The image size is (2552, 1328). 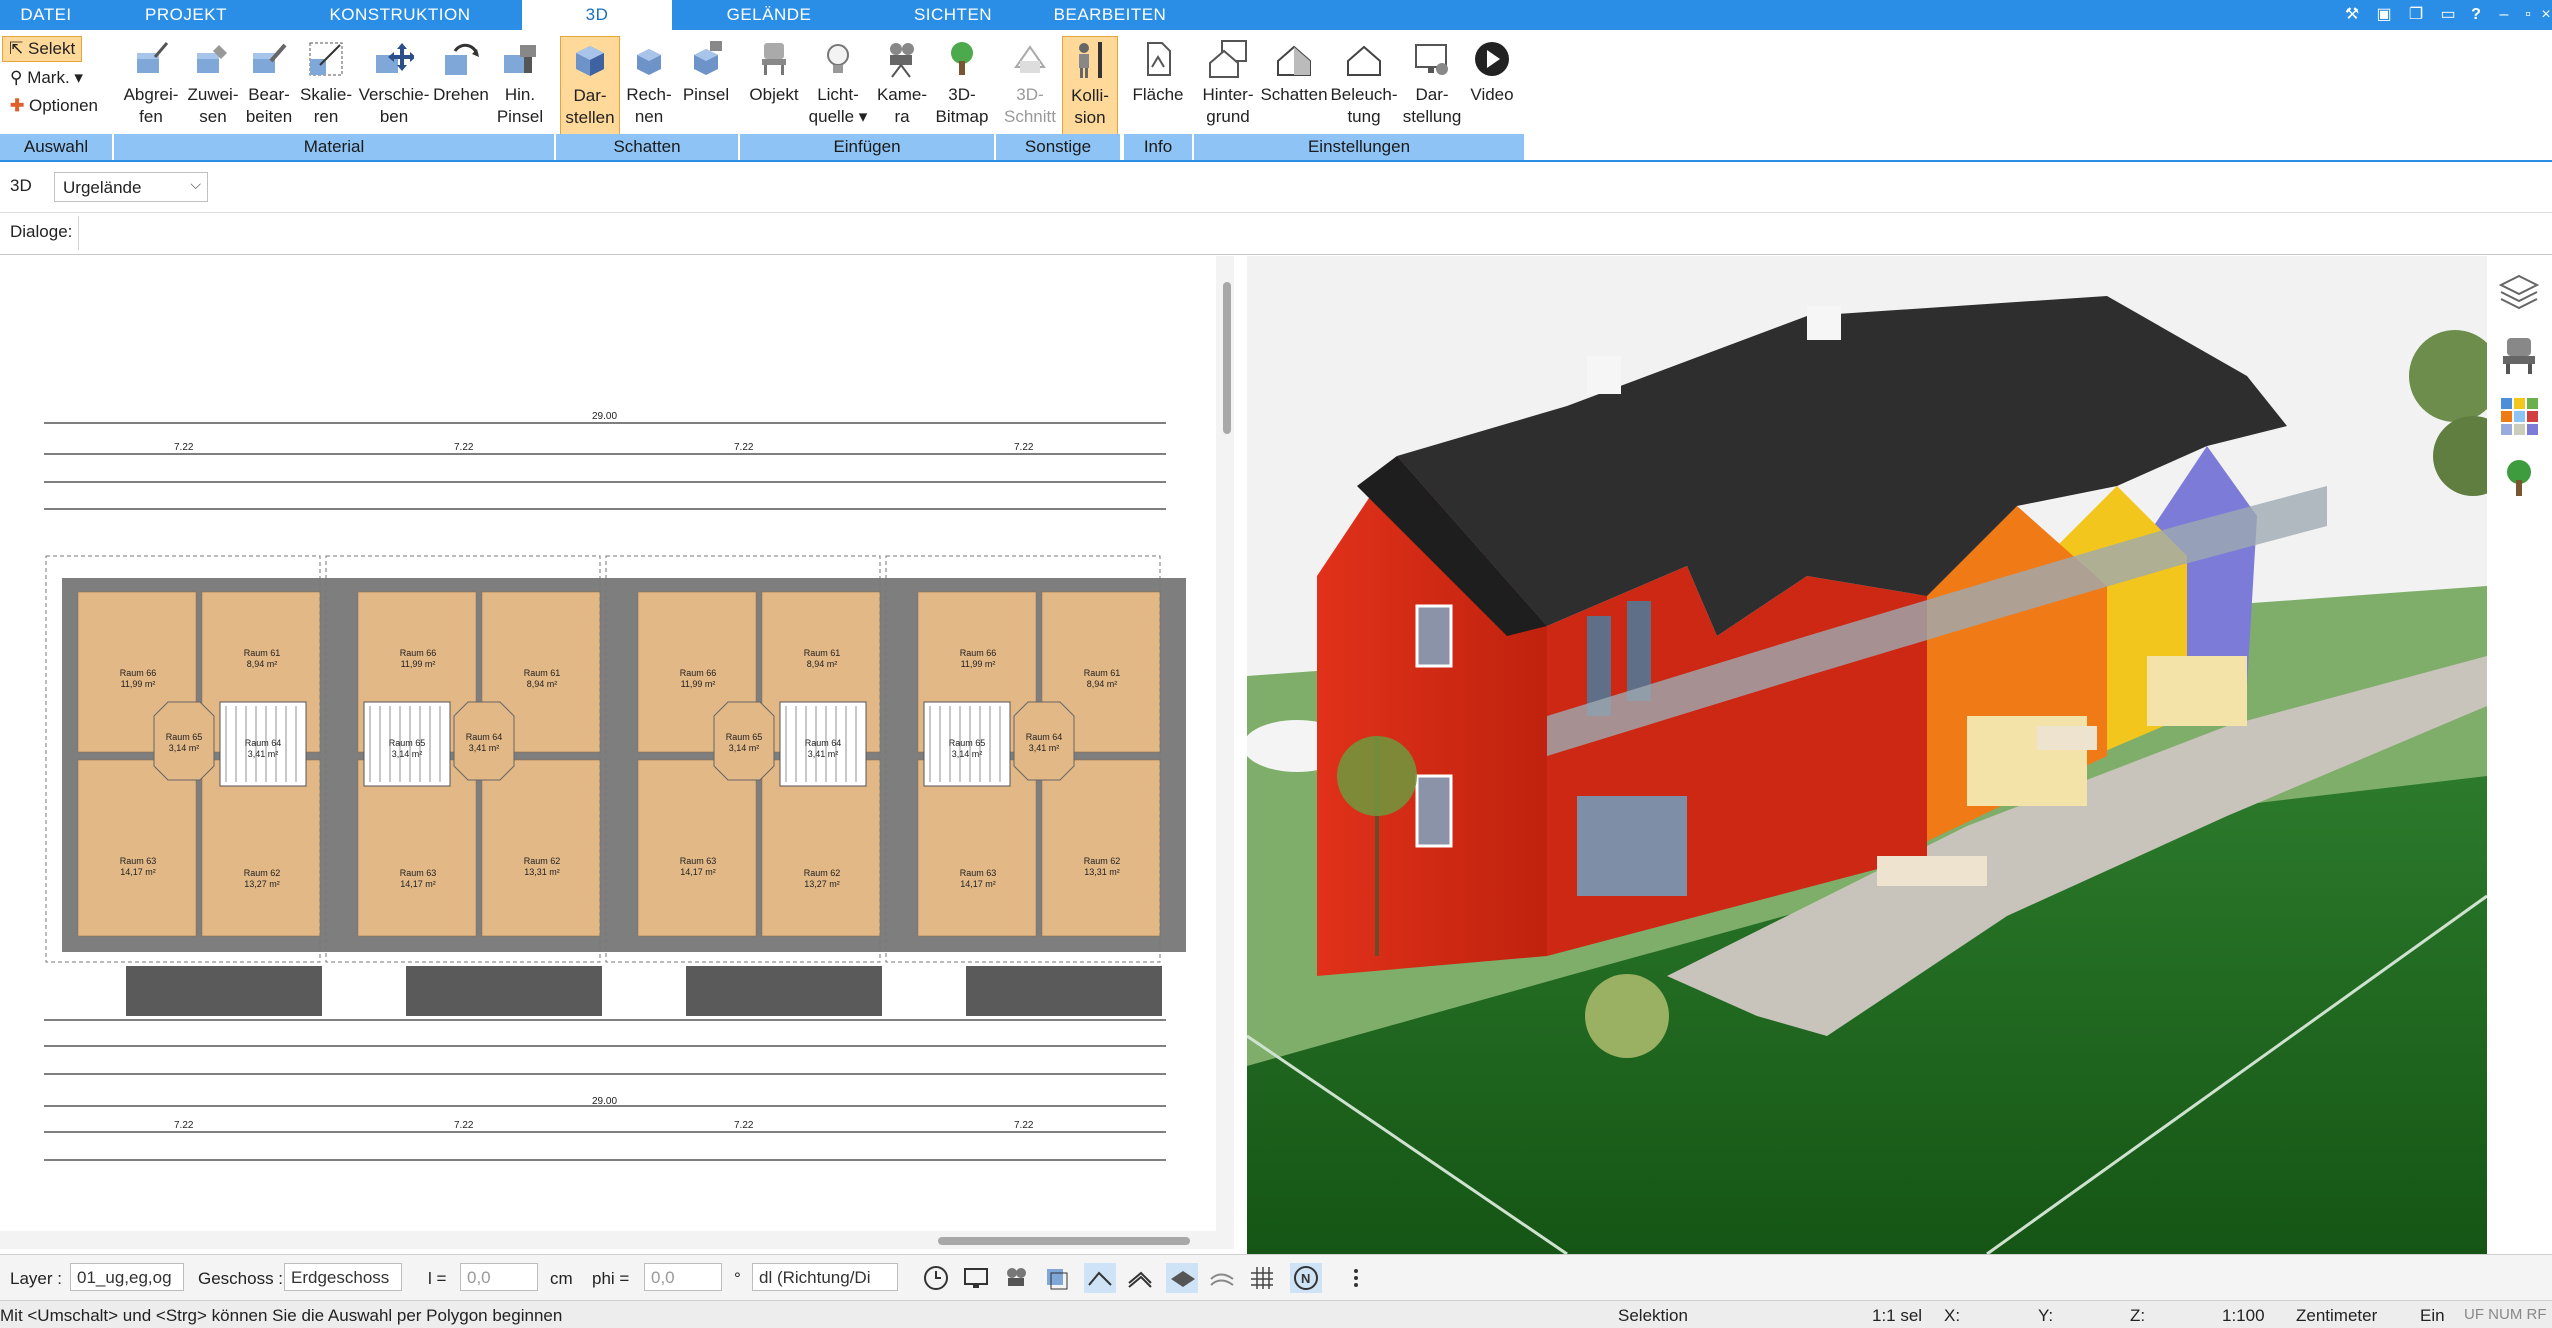 I want to click on group-einfuegen: Einfügen, so click(x=867, y=147).